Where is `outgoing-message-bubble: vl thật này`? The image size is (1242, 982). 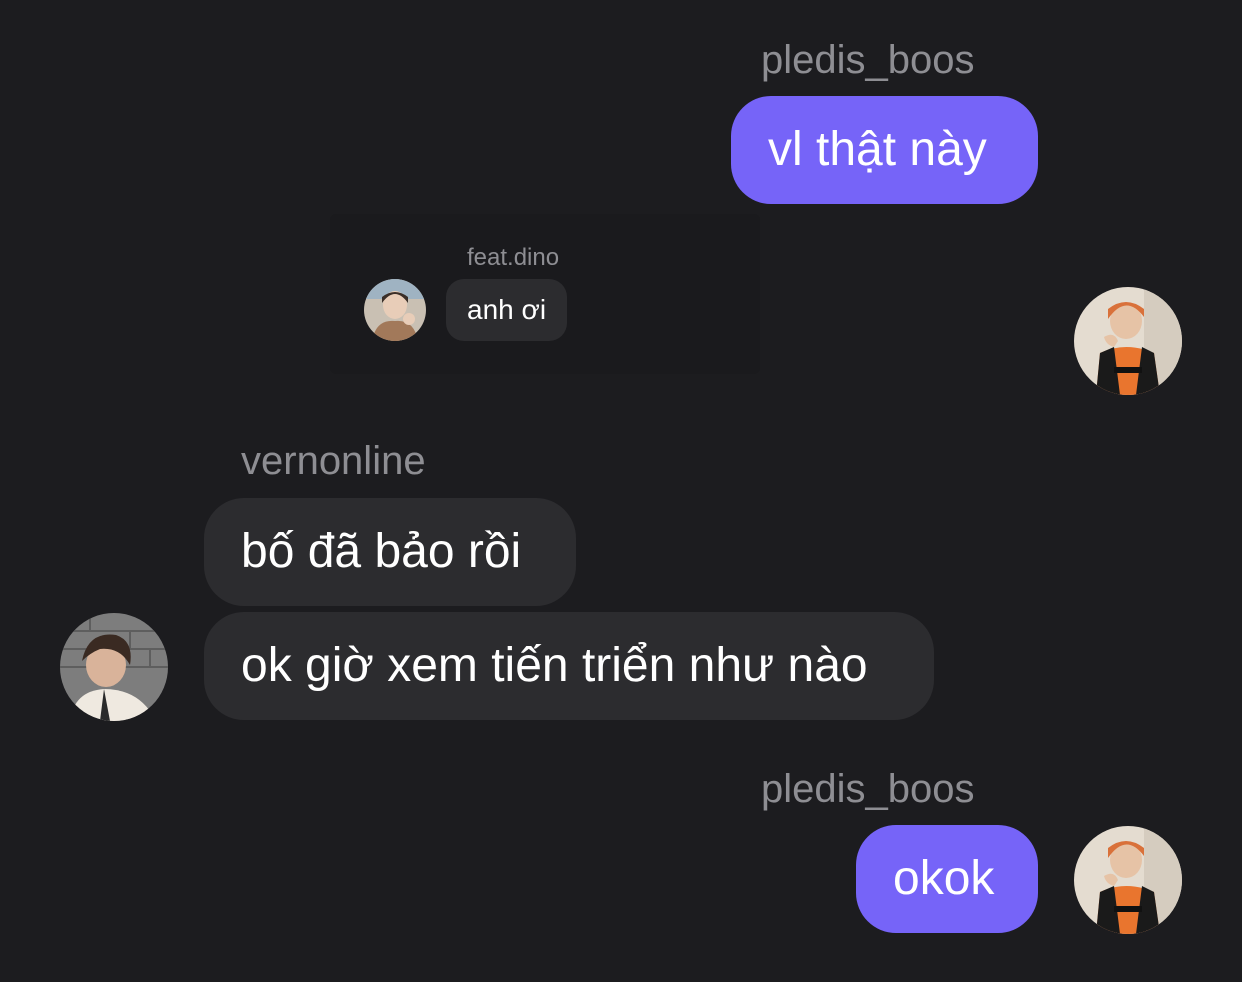
outgoing-message-bubble: vl thật này is located at coordinates (884, 150).